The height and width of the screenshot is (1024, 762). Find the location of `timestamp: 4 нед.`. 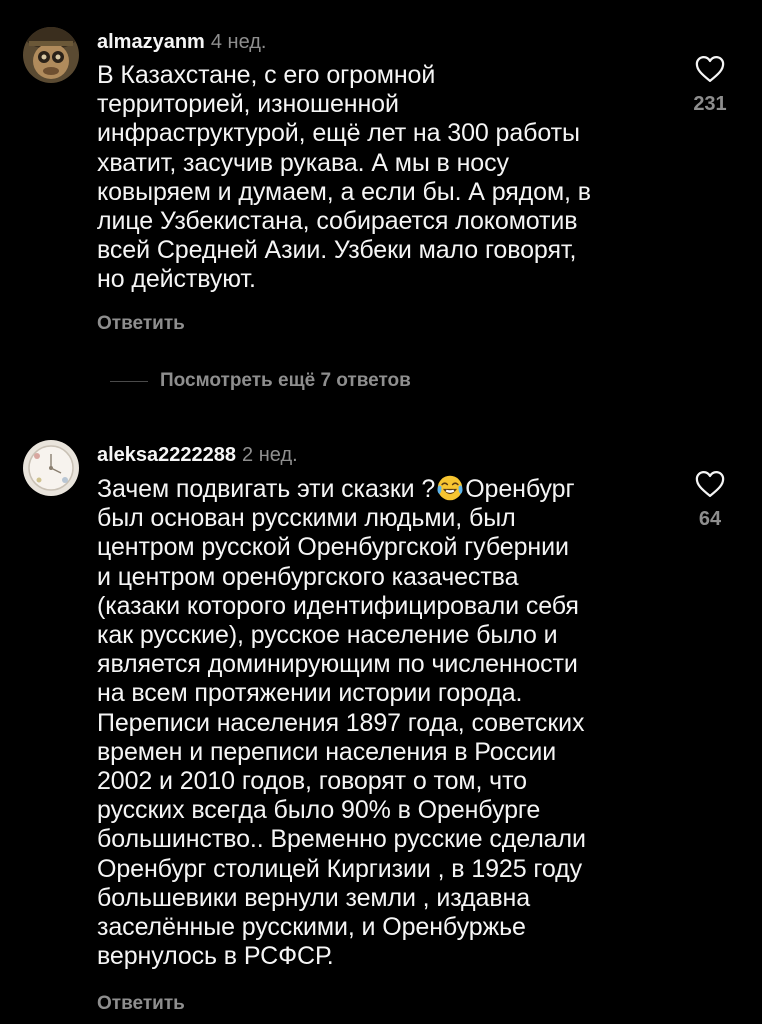

timestamp: 4 нед. is located at coordinates (238, 42).